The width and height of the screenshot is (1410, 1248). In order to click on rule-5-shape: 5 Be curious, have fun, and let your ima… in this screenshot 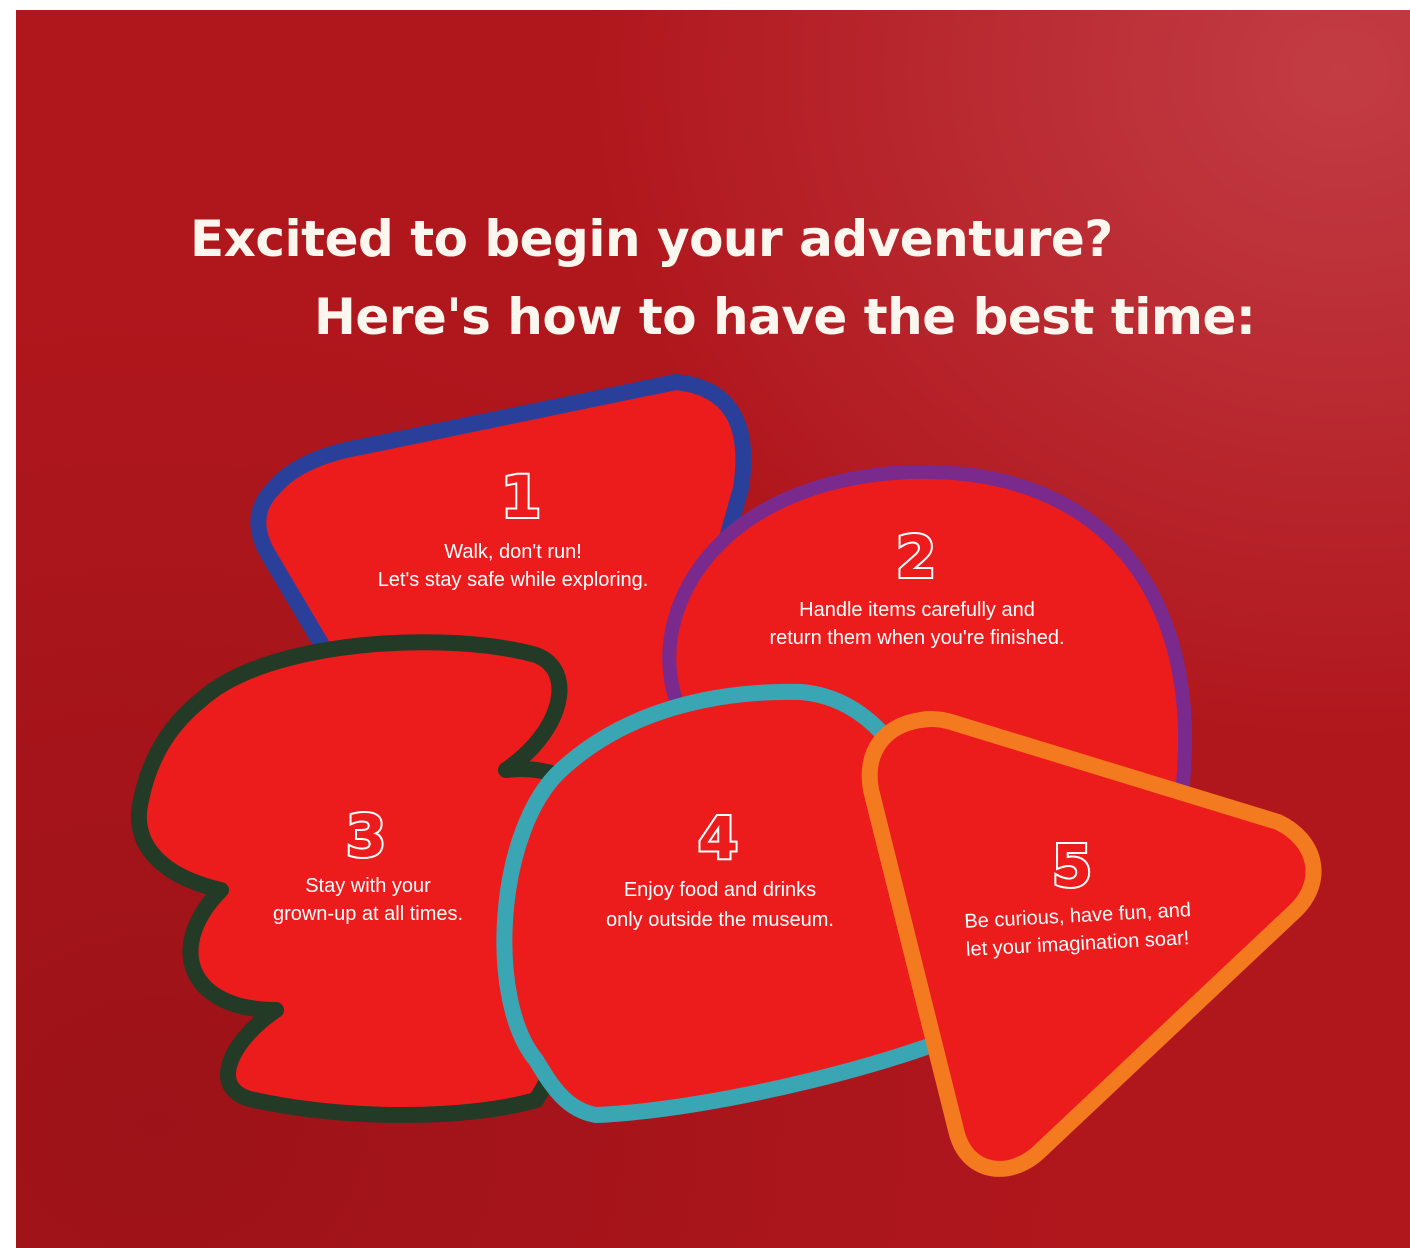, I will do `click(1091, 943)`.